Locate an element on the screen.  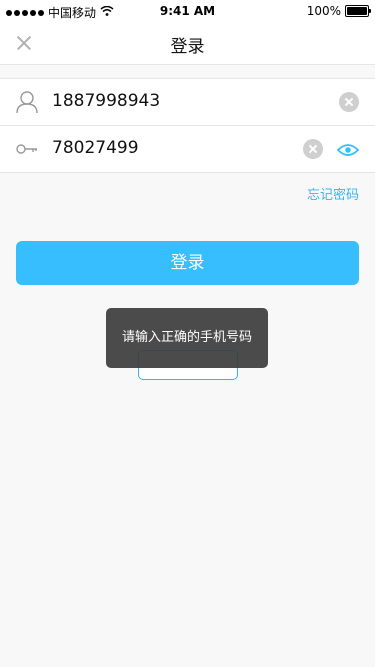
clear-password-icon is located at coordinates (313, 149).